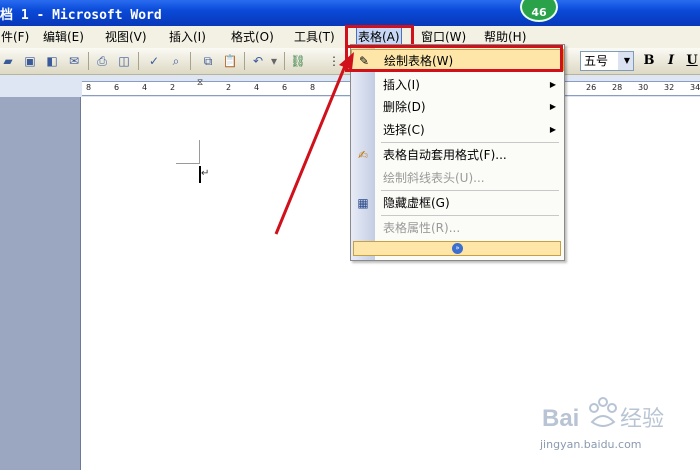 The width and height of the screenshot is (700, 470). I want to click on svg-text: 经验, so click(642, 419).